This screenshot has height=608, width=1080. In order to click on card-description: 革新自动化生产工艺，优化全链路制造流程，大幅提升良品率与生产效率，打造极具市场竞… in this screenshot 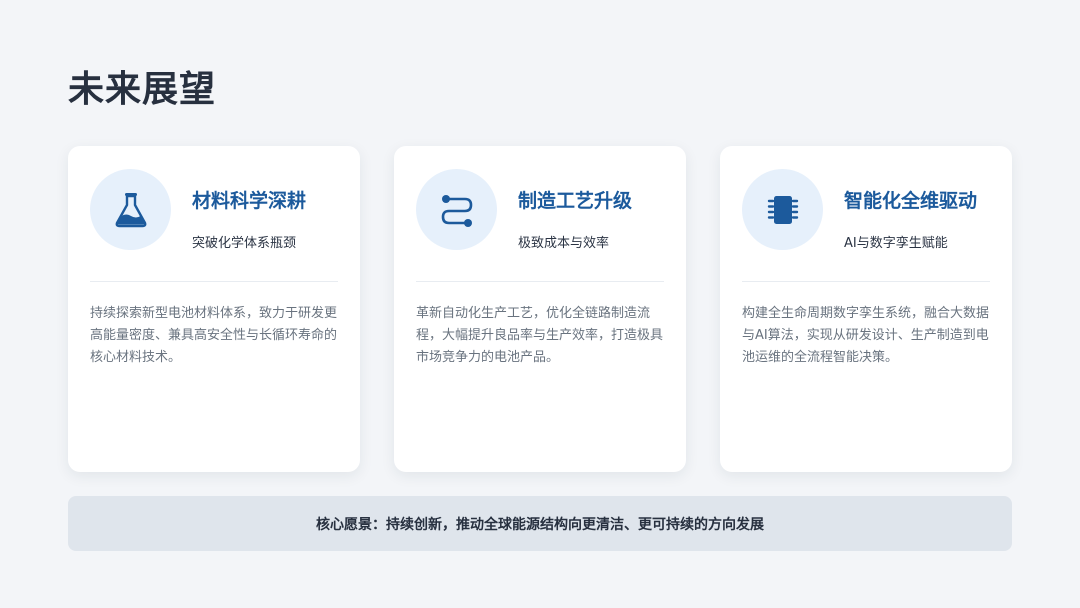, I will do `click(540, 335)`.